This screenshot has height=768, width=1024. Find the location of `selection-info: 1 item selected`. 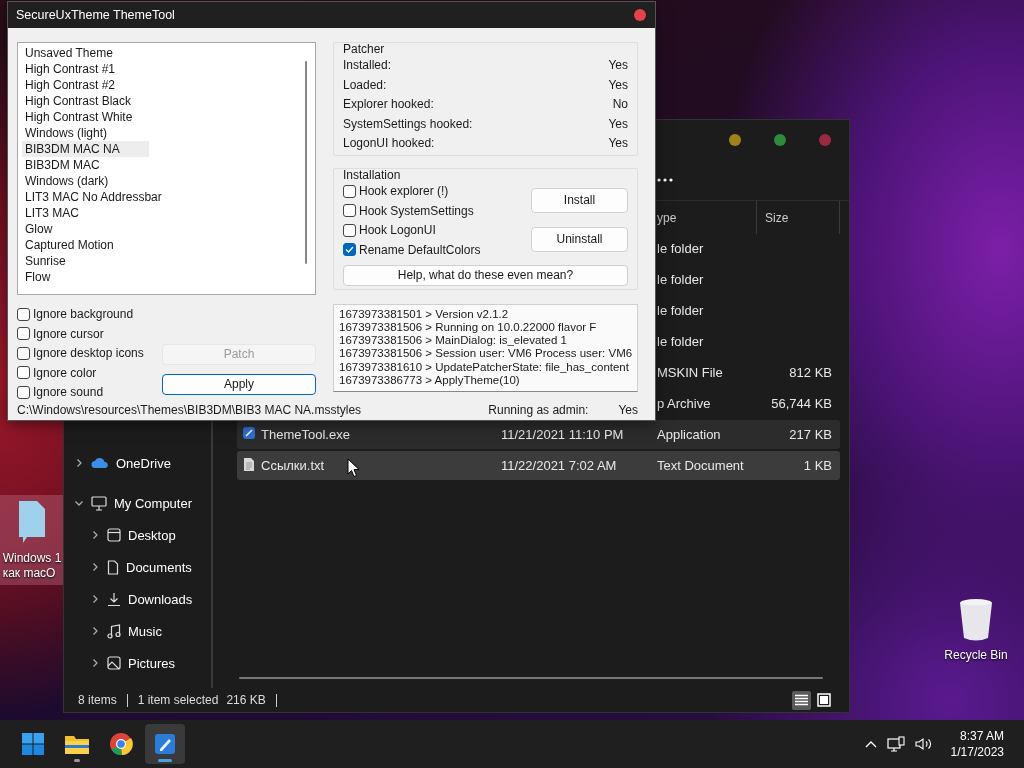

selection-info: 1 item selected is located at coordinates (178, 700).